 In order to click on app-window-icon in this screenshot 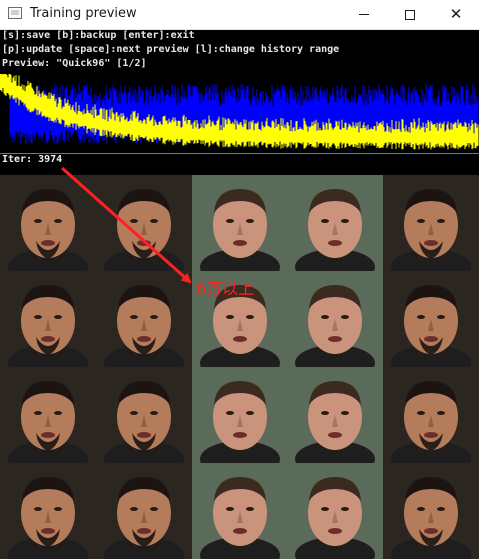, I will do `click(15, 13)`.